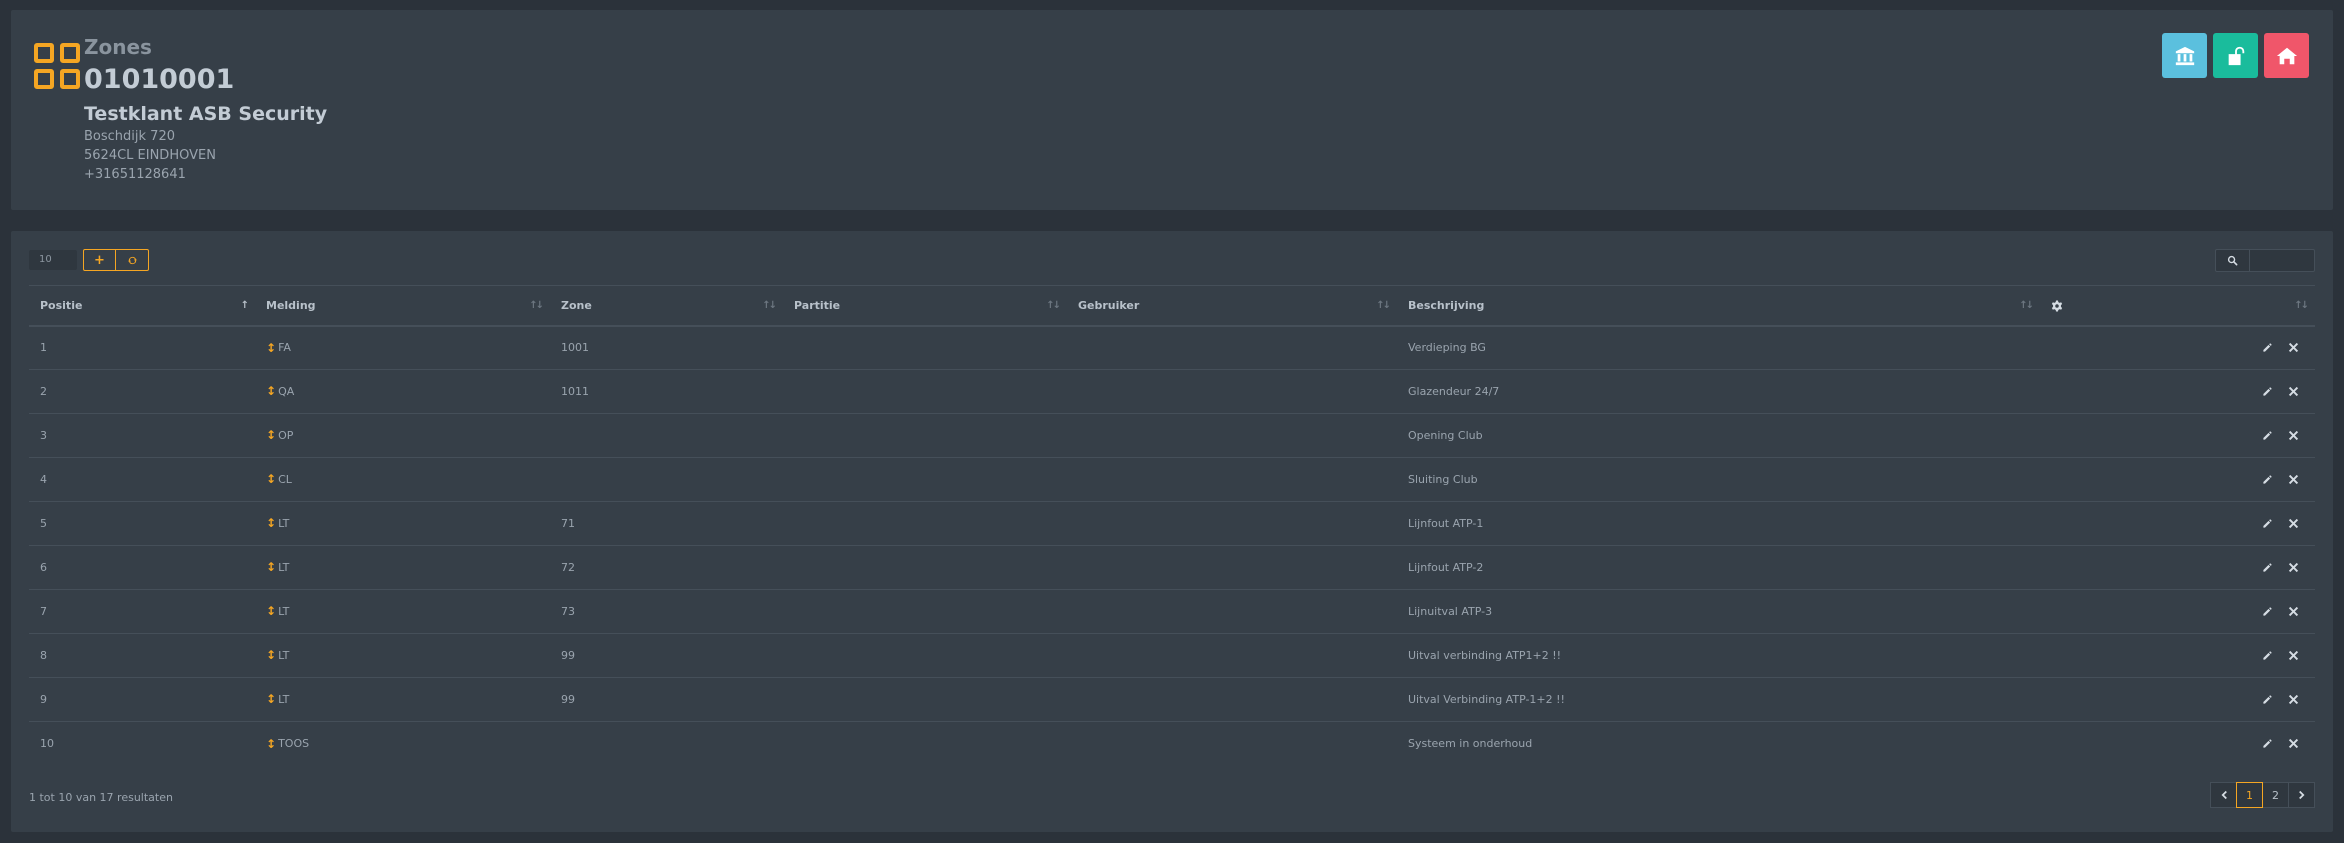  What do you see at coordinates (1446, 305) in the screenshot?
I see `col-label: Beschrijving` at bounding box center [1446, 305].